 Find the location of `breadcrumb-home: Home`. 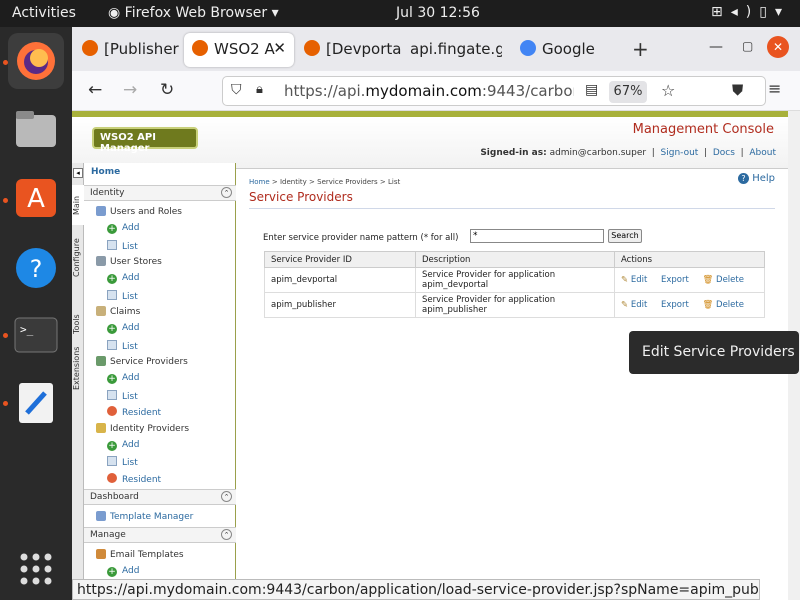

breadcrumb-home: Home is located at coordinates (259, 182).